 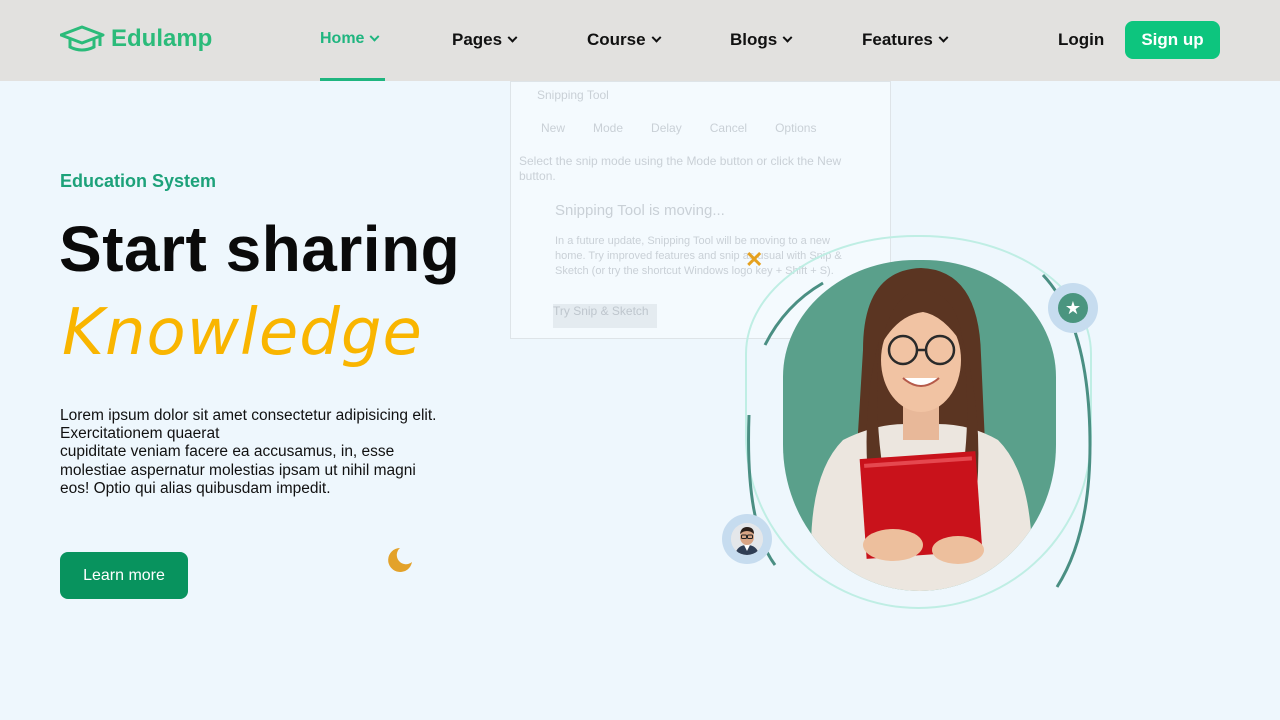 What do you see at coordinates (477, 39) in the screenshot?
I see `nav-pages-label: Pages` at bounding box center [477, 39].